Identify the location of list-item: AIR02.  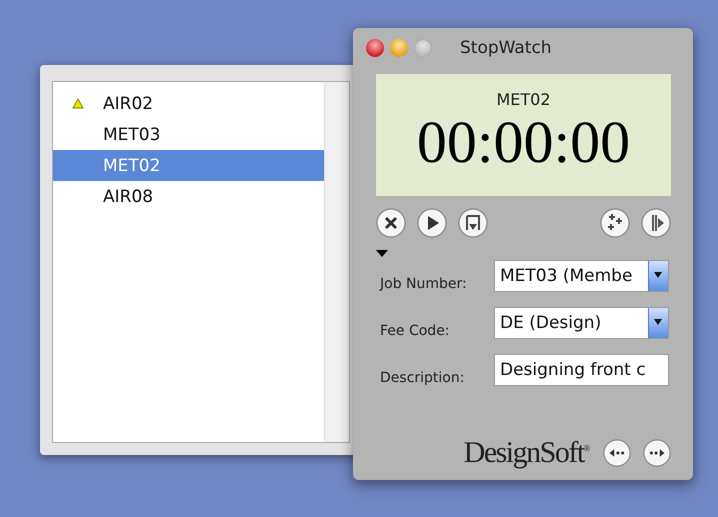
(188, 103).